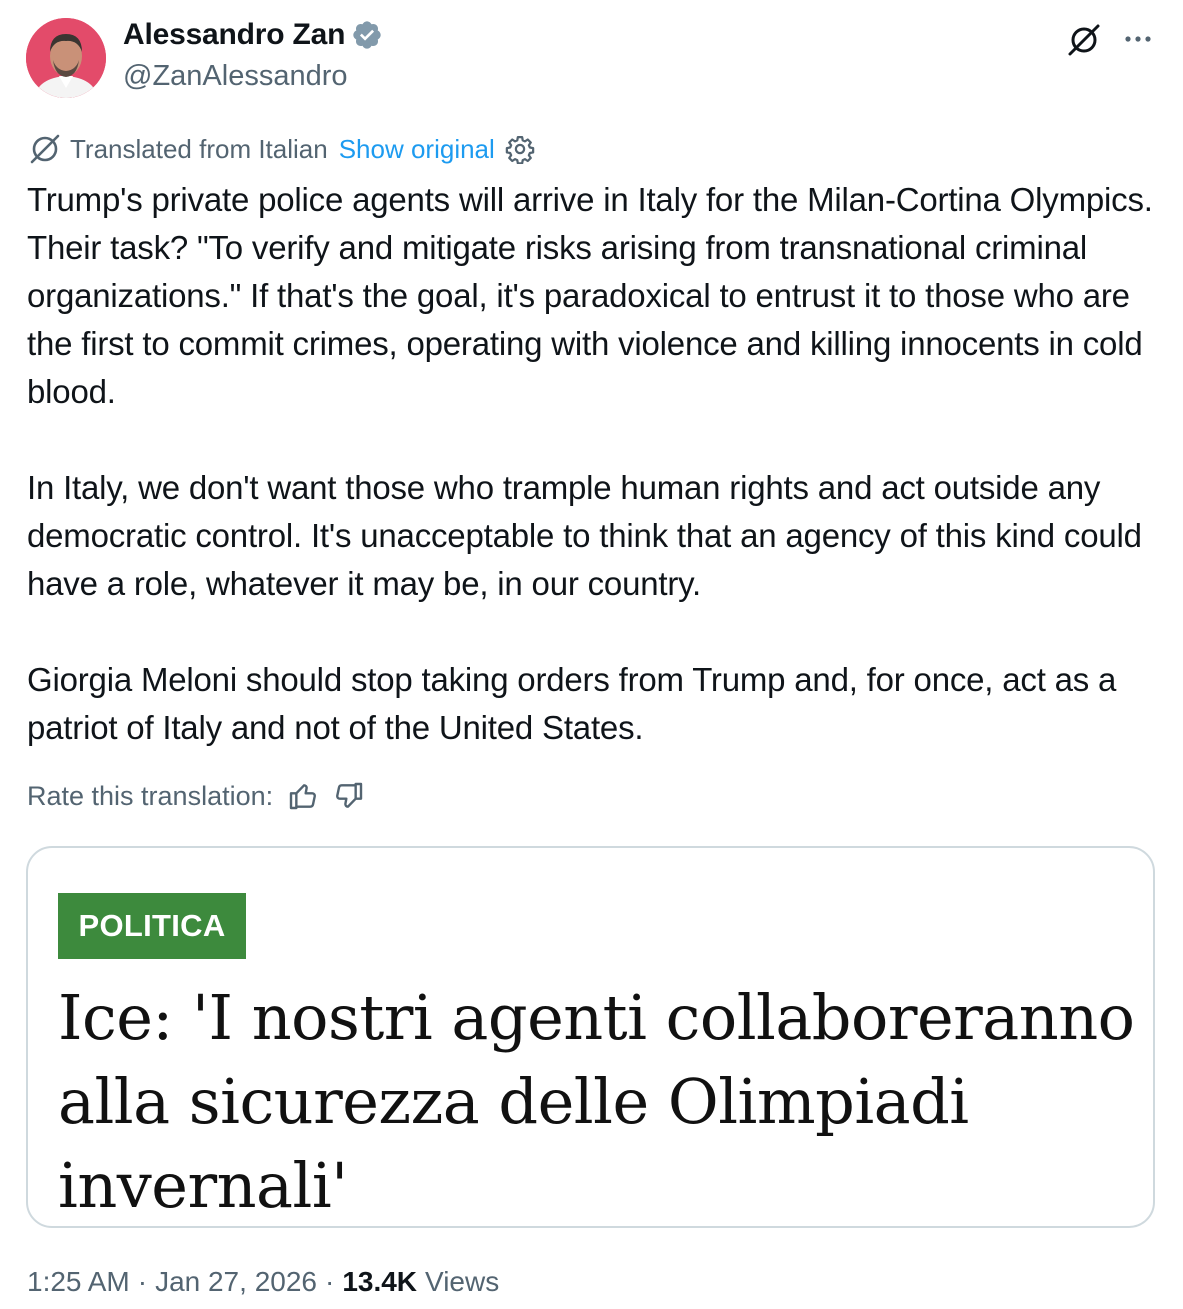  I want to click on avatar, so click(66, 58).